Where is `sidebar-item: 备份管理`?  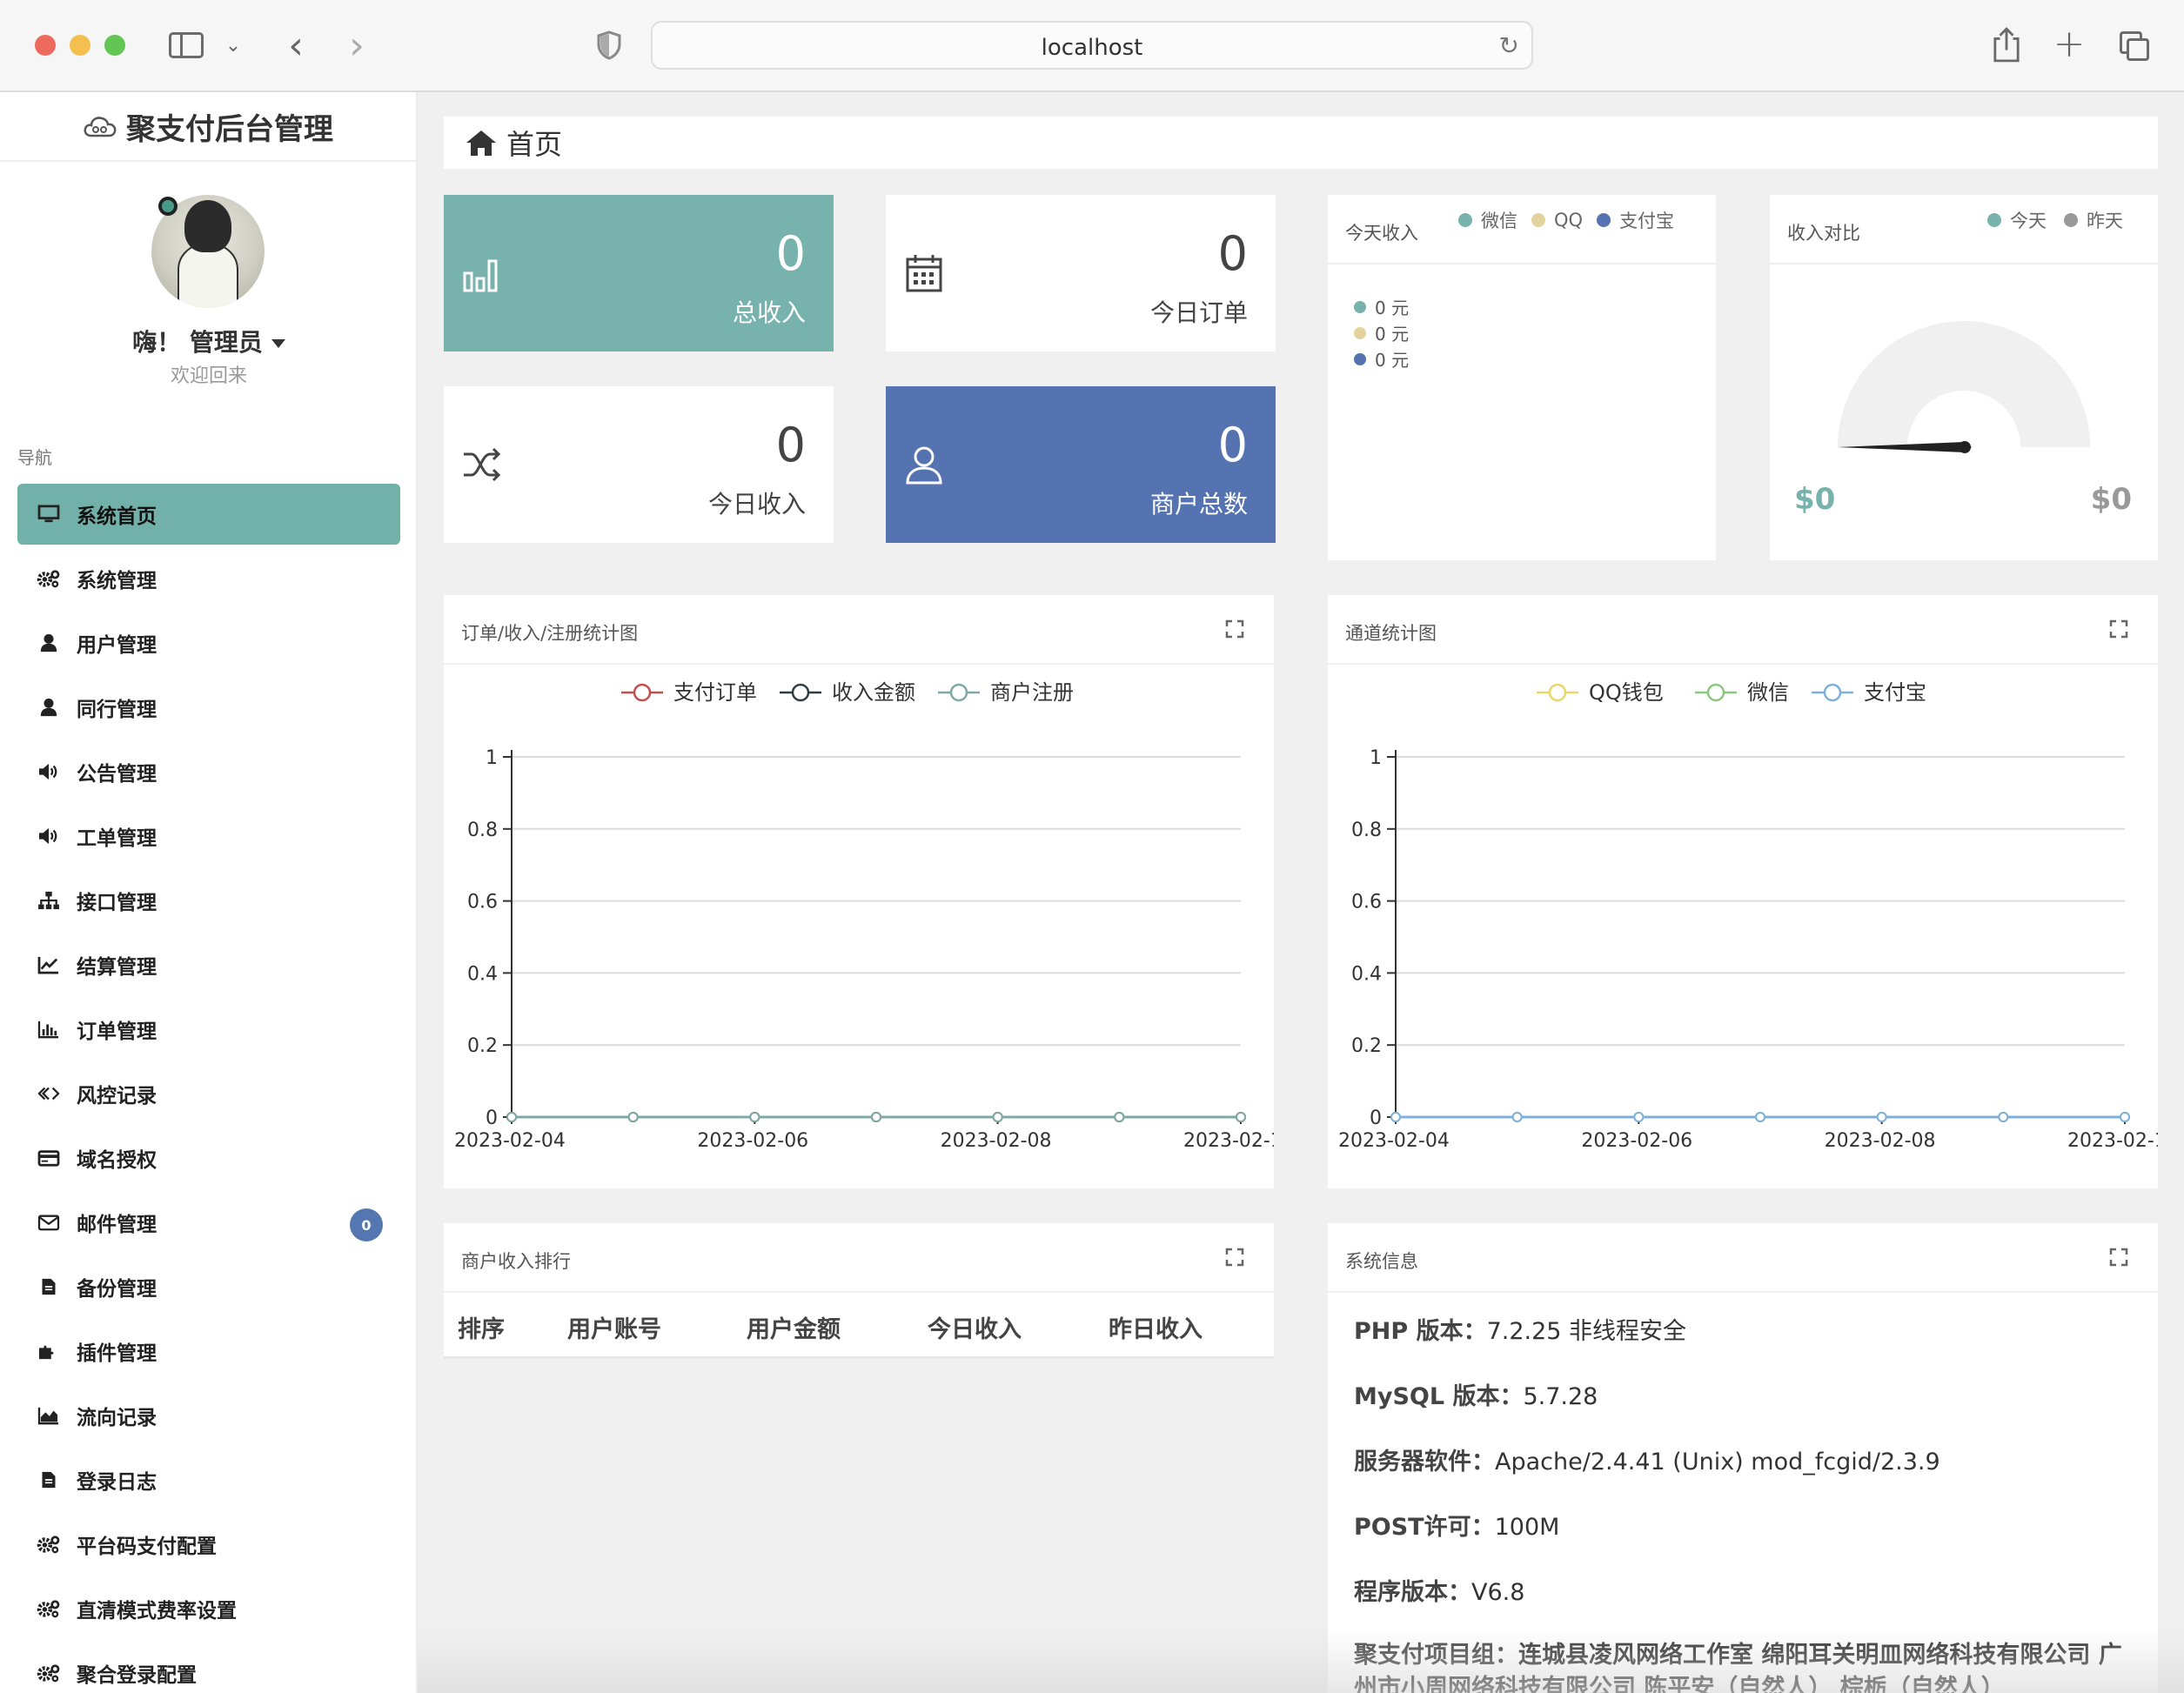 sidebar-item: 备份管理 is located at coordinates (208, 1287).